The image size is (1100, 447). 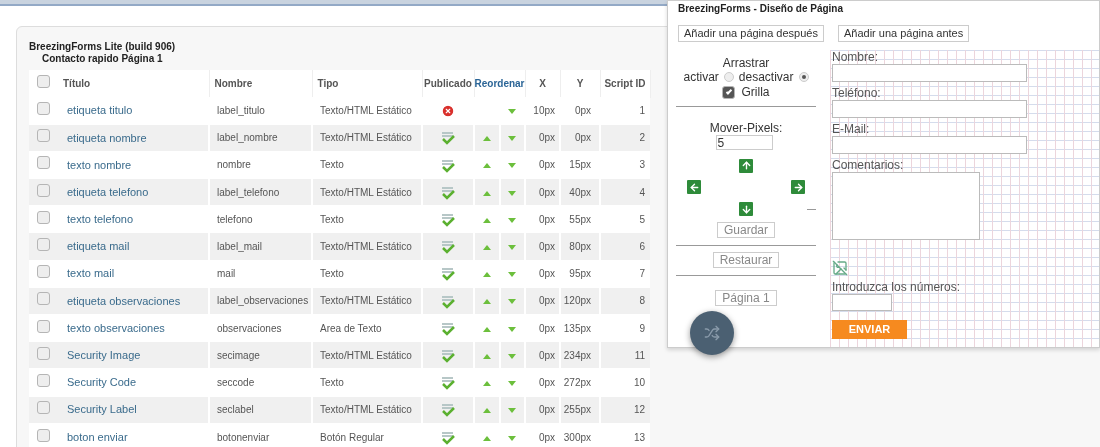 I want to click on move-down-button, so click(x=746, y=209).